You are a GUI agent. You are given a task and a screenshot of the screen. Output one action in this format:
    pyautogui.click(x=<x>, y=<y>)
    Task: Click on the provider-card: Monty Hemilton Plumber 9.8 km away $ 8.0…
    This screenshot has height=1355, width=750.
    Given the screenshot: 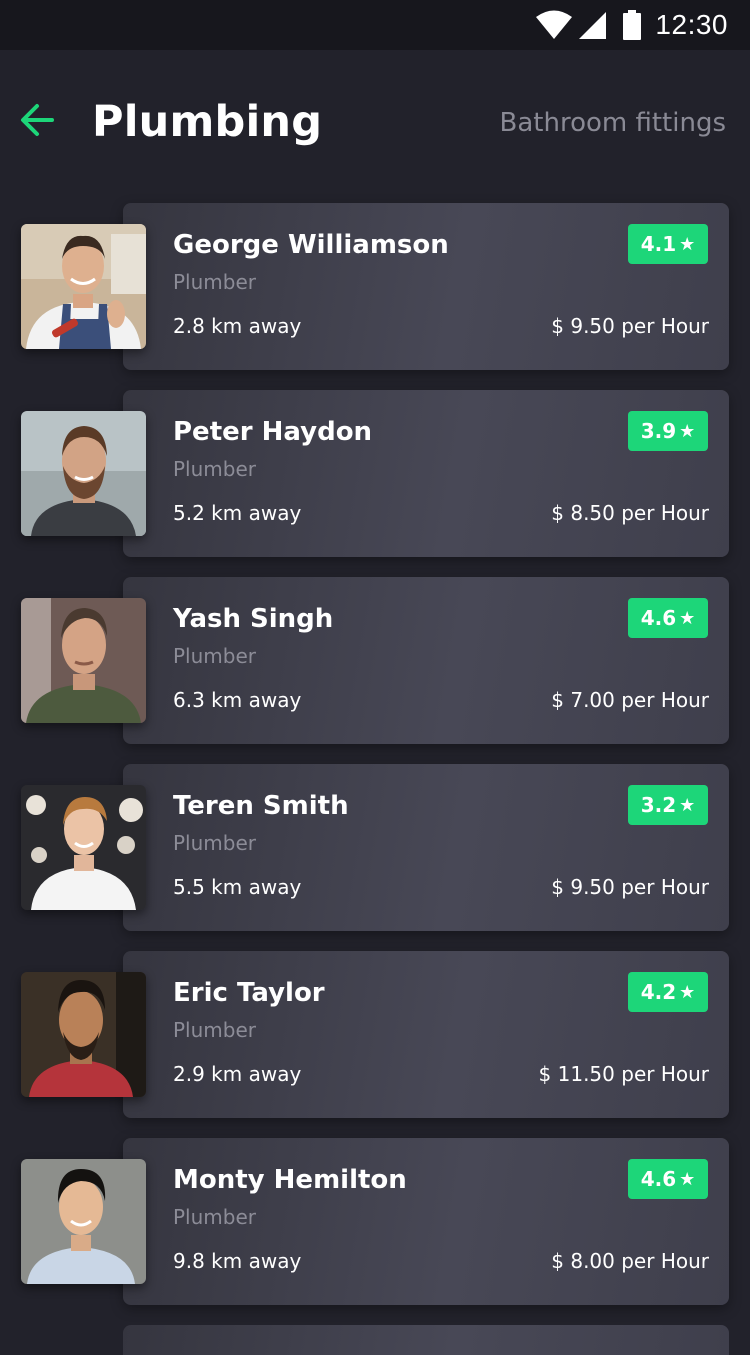 What is the action you would take?
    pyautogui.click(x=426, y=1221)
    